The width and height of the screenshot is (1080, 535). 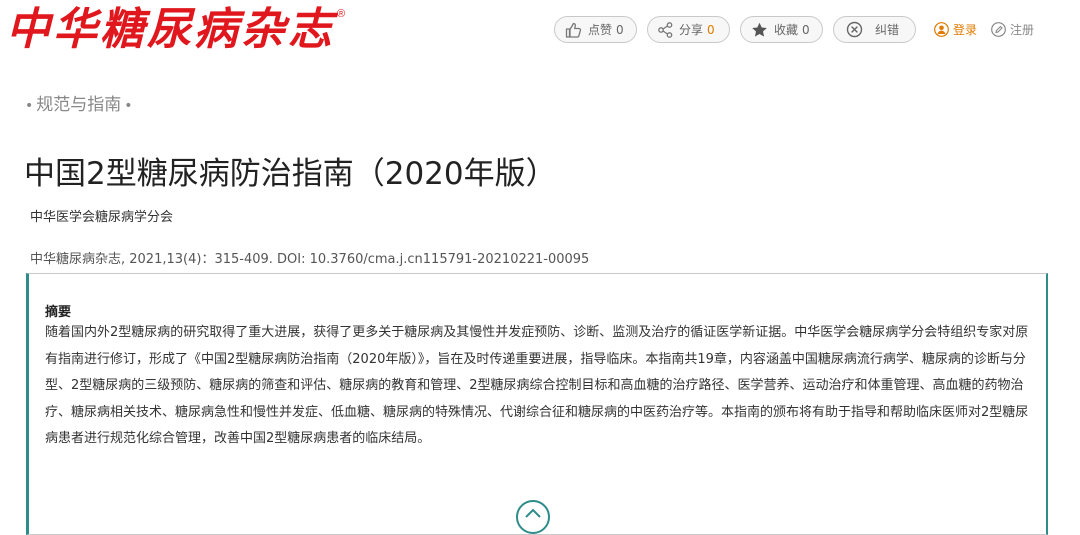 I want to click on share-label: 分享, so click(x=691, y=30).